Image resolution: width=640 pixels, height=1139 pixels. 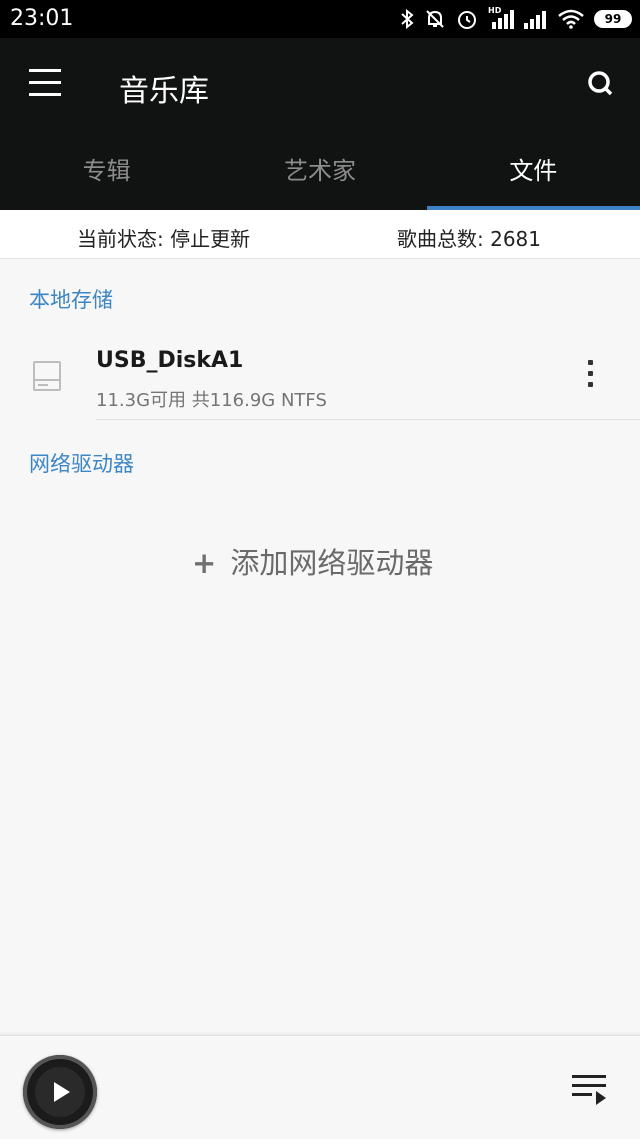 What do you see at coordinates (368, 419) in the screenshot?
I see `divider` at bounding box center [368, 419].